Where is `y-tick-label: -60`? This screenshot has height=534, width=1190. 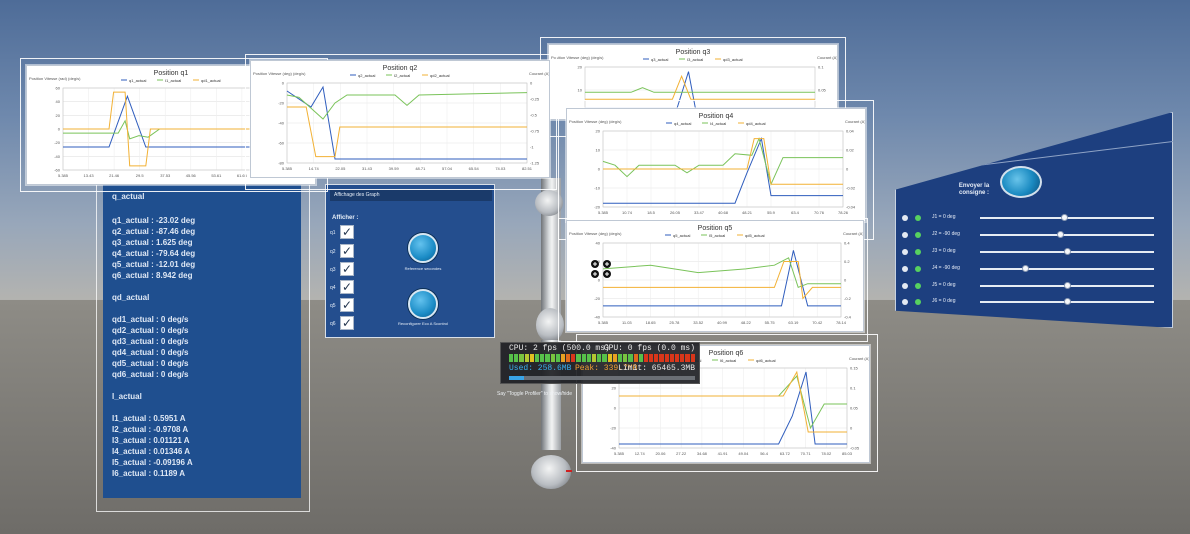 y-tick-label: -60 is located at coordinates (281, 143).